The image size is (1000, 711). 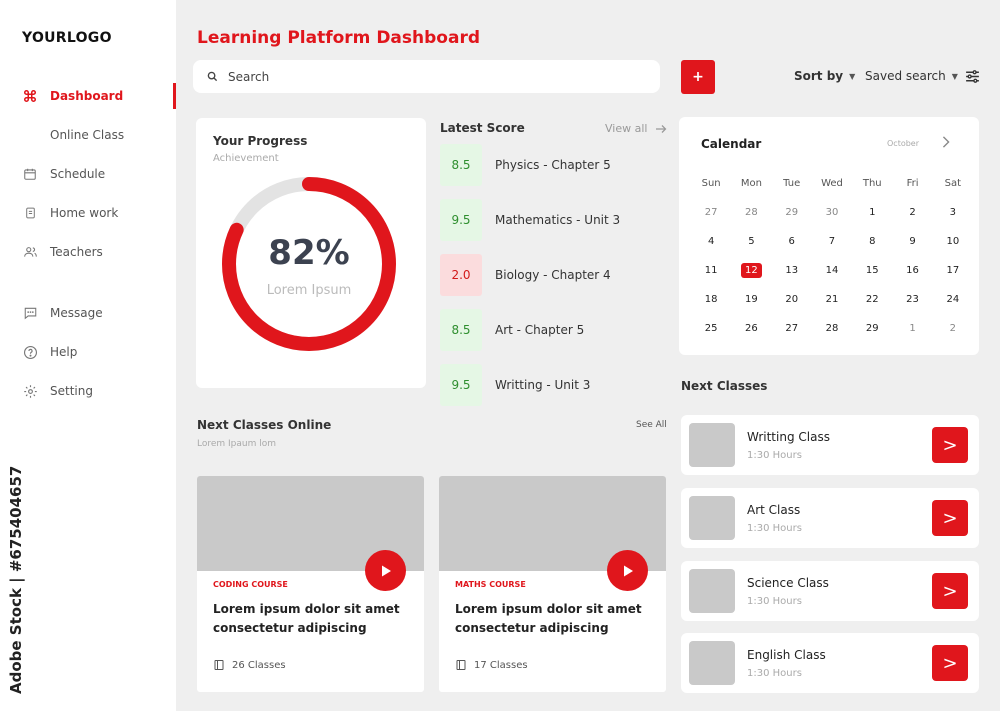 What do you see at coordinates (788, 583) in the screenshot?
I see `class-name: Science Class` at bounding box center [788, 583].